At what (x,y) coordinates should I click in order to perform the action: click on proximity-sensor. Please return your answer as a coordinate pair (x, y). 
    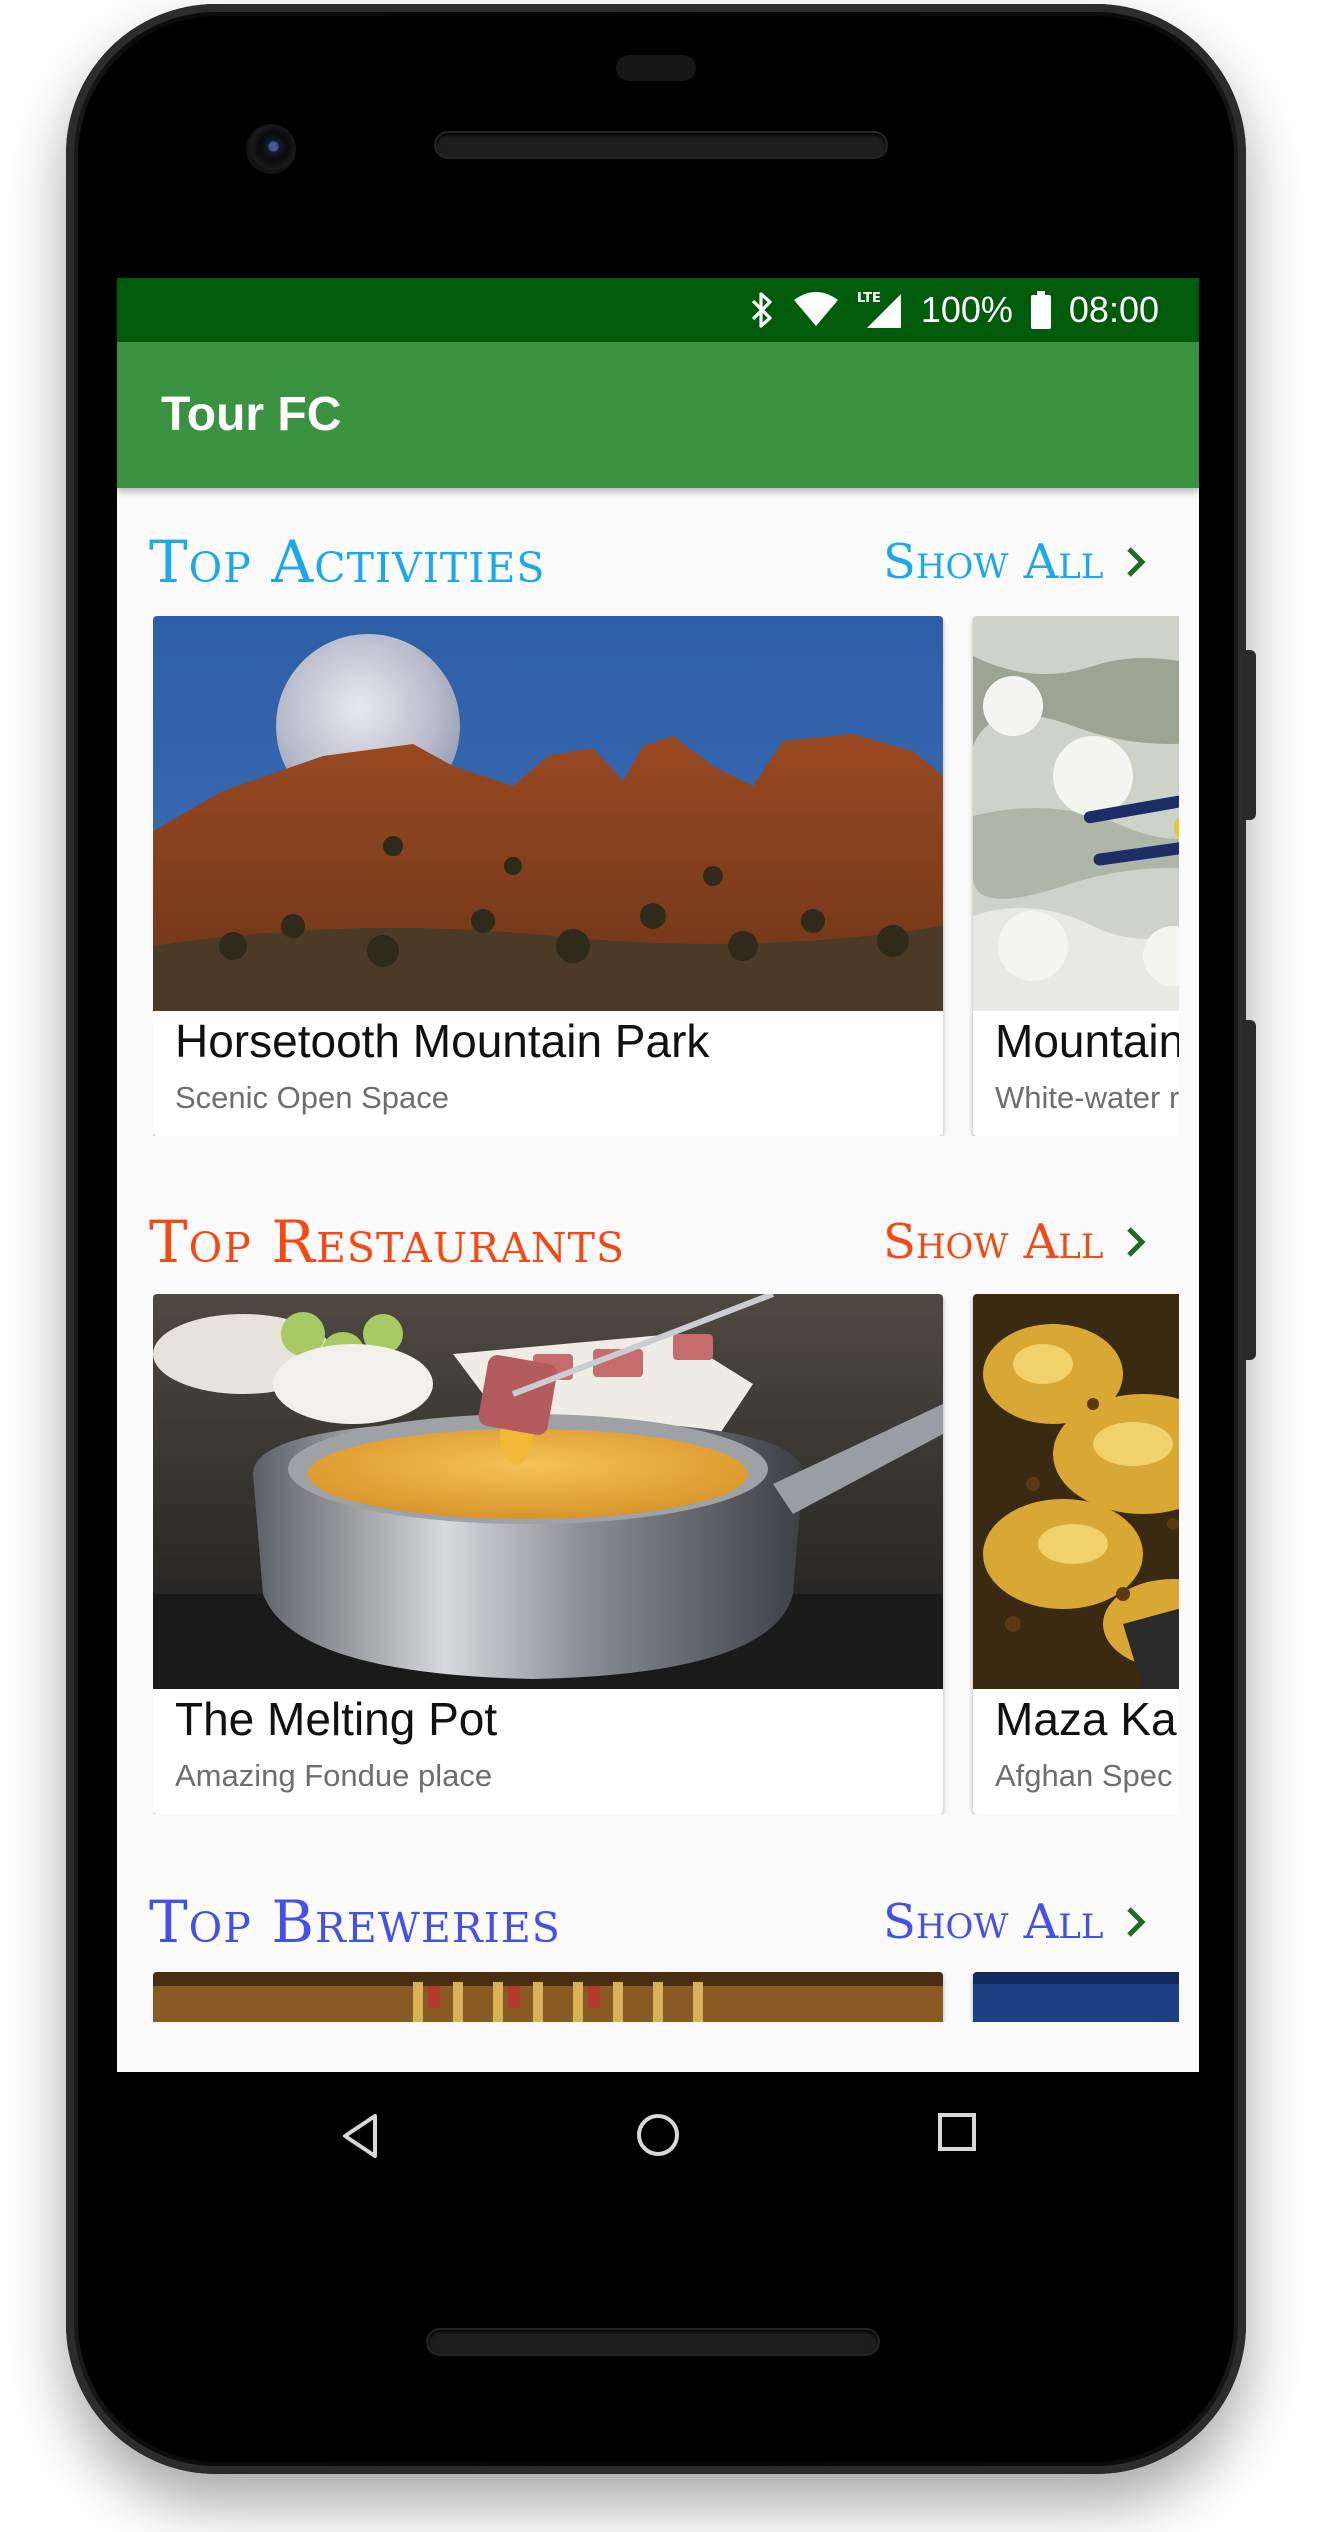
    Looking at the image, I should click on (656, 68).